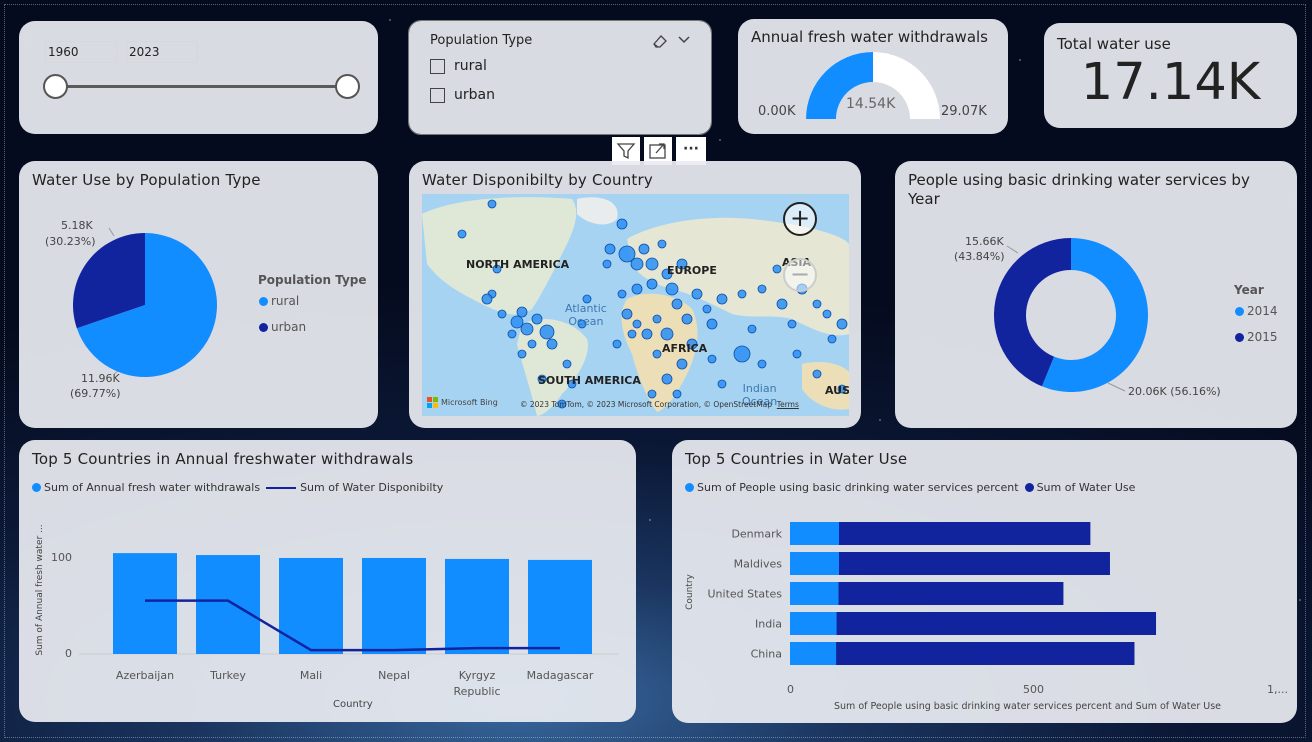  Describe the element at coordinates (311, 605) in the screenshot. I see `bar-mali` at that location.